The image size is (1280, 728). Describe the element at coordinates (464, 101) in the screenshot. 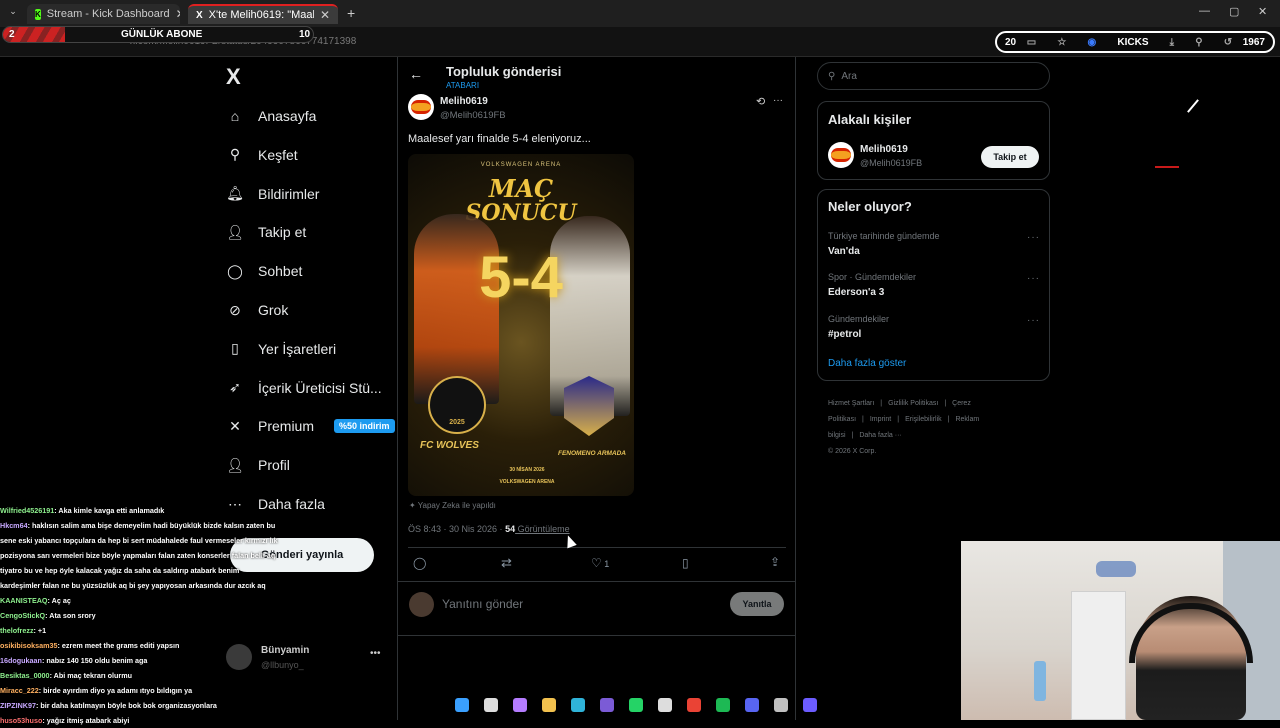

I see `author-name: Melih0619` at that location.